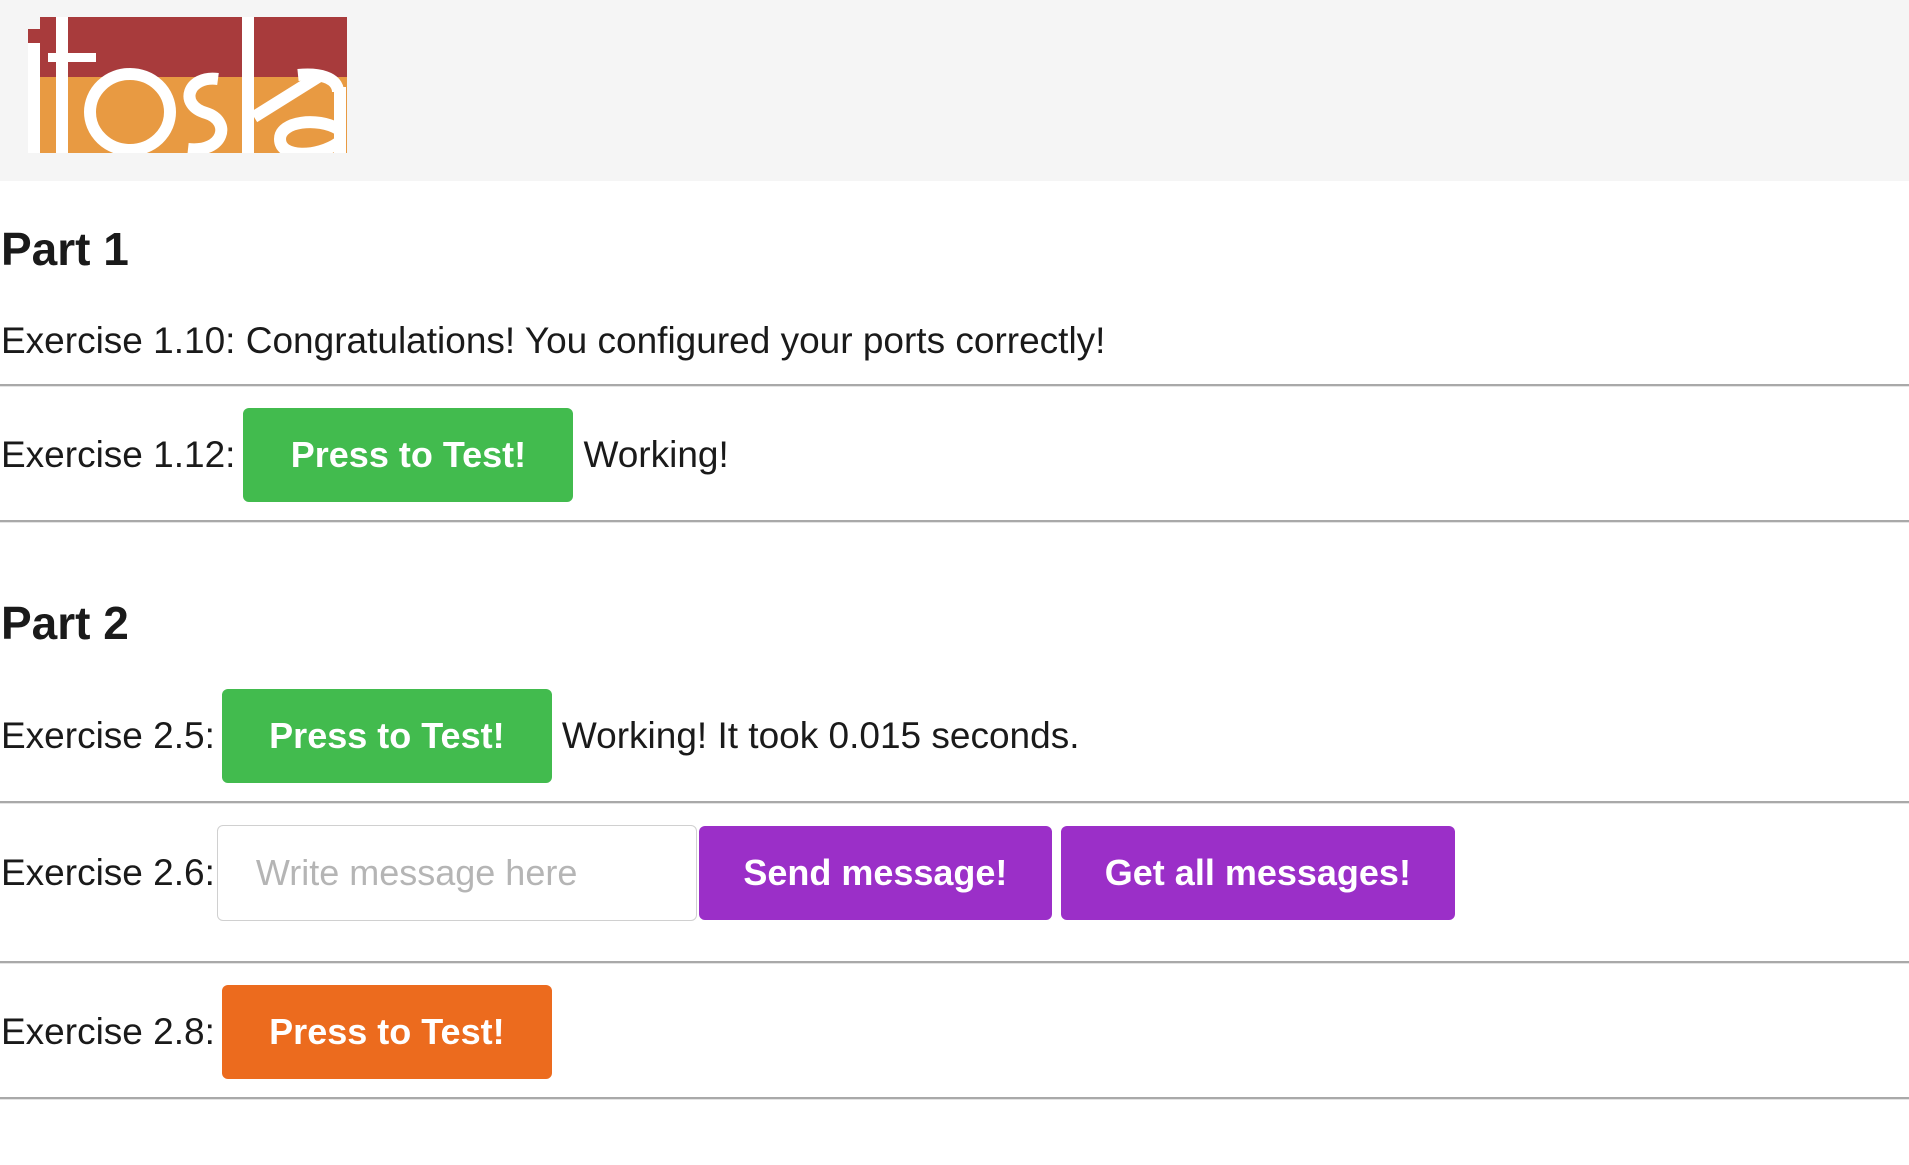 The height and width of the screenshot is (1165, 1909). What do you see at coordinates (456, 873) in the screenshot?
I see `message-input` at bounding box center [456, 873].